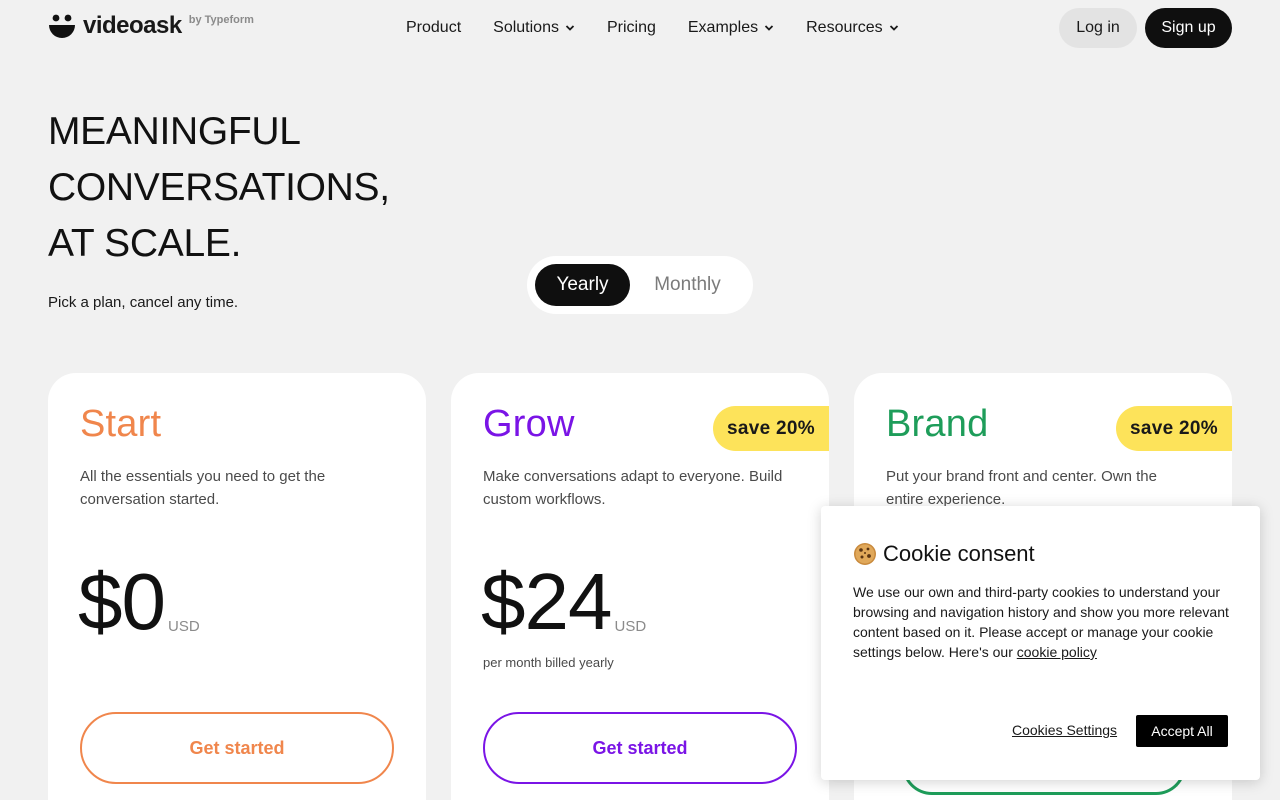 This screenshot has width=1280, height=800. What do you see at coordinates (844, 27) in the screenshot?
I see `nav-resources-label: Resources` at bounding box center [844, 27].